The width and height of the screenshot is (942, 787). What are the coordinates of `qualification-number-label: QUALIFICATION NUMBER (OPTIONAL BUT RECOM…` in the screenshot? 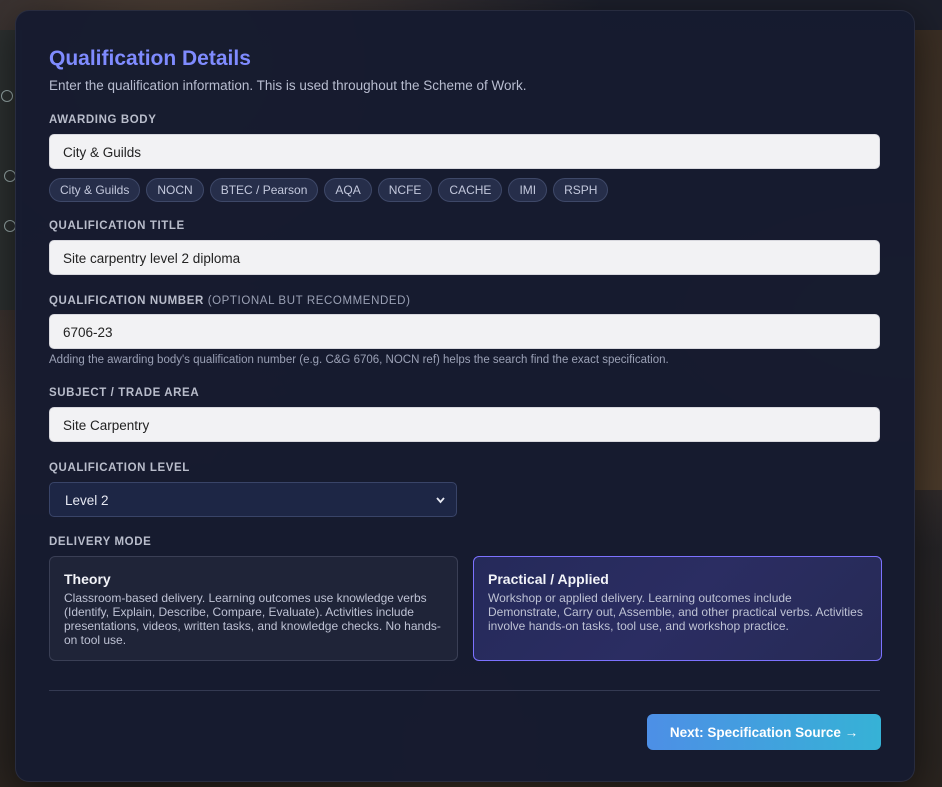 It's located at (230, 301).